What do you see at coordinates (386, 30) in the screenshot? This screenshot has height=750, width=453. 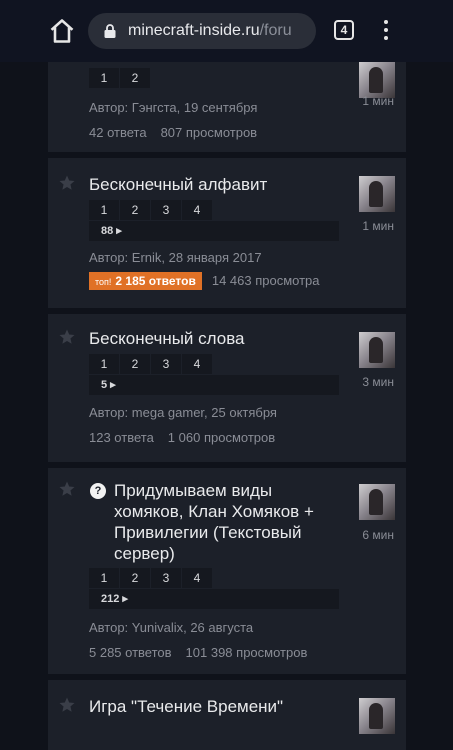 I see `more-menu-icon` at bounding box center [386, 30].